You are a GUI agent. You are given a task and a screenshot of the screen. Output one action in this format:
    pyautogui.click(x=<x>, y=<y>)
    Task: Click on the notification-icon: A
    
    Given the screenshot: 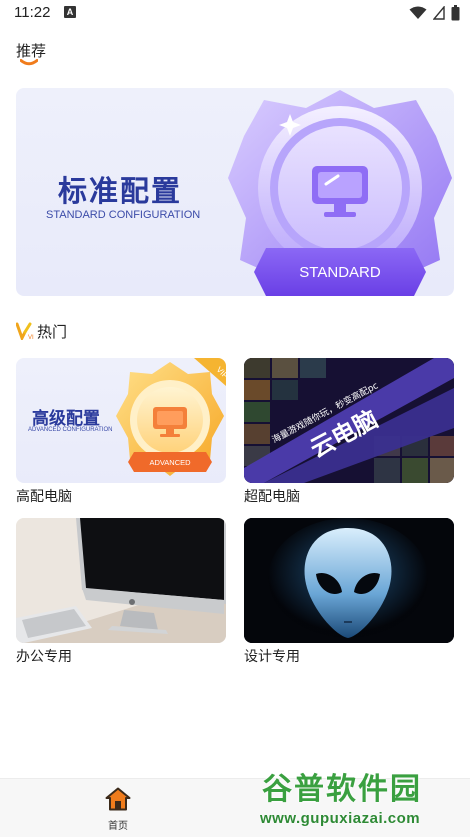 What is the action you would take?
    pyautogui.click(x=70, y=12)
    